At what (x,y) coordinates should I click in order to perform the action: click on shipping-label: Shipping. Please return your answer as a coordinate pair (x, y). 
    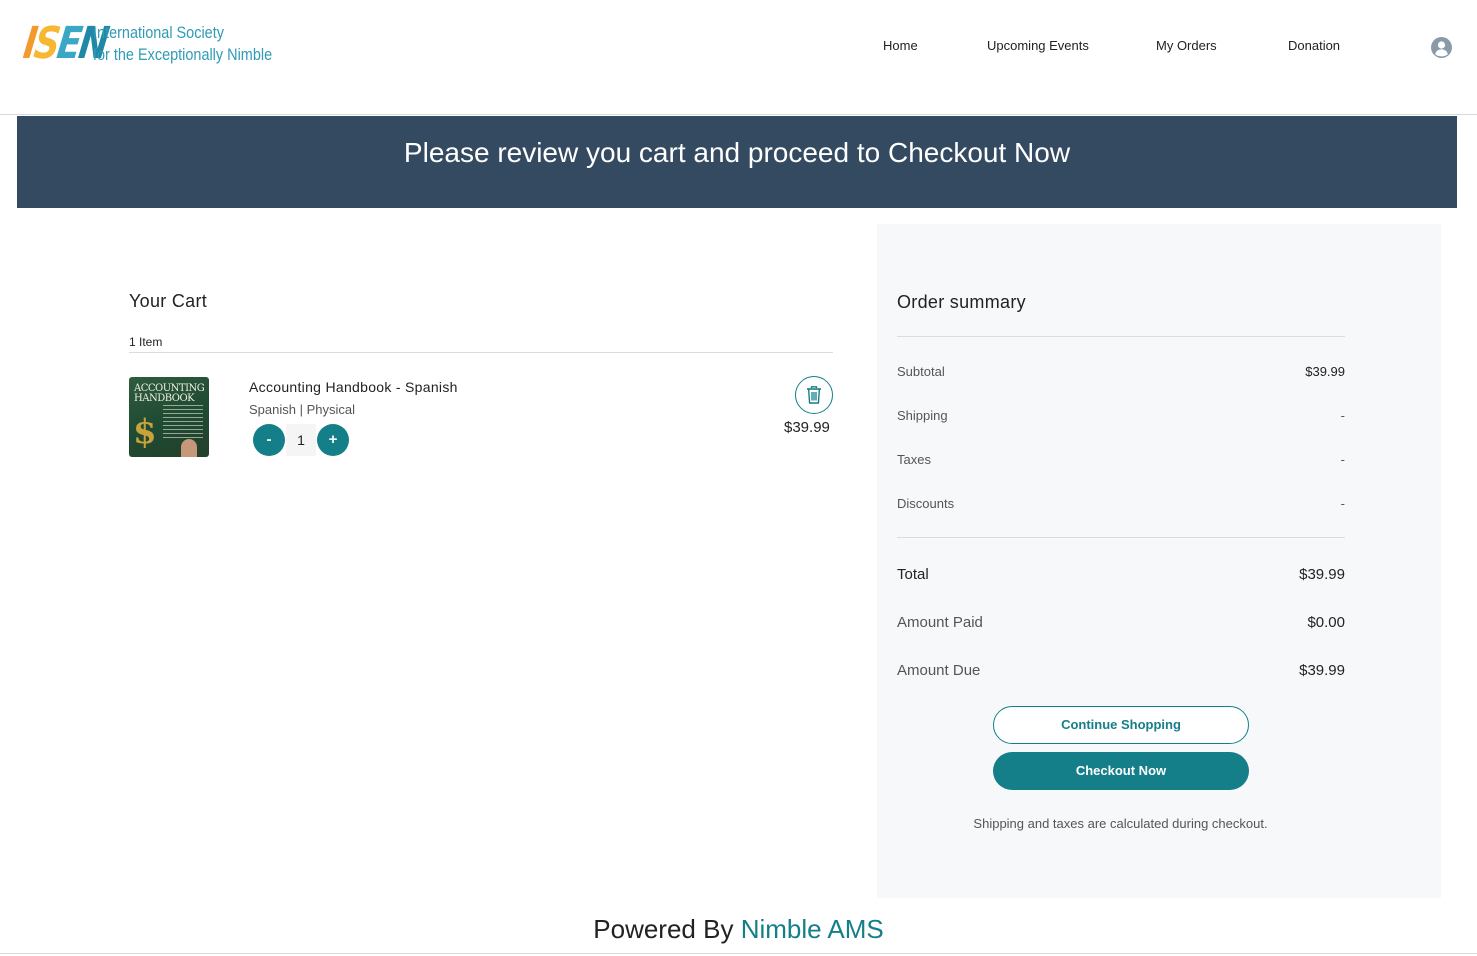
    Looking at the image, I should click on (922, 415).